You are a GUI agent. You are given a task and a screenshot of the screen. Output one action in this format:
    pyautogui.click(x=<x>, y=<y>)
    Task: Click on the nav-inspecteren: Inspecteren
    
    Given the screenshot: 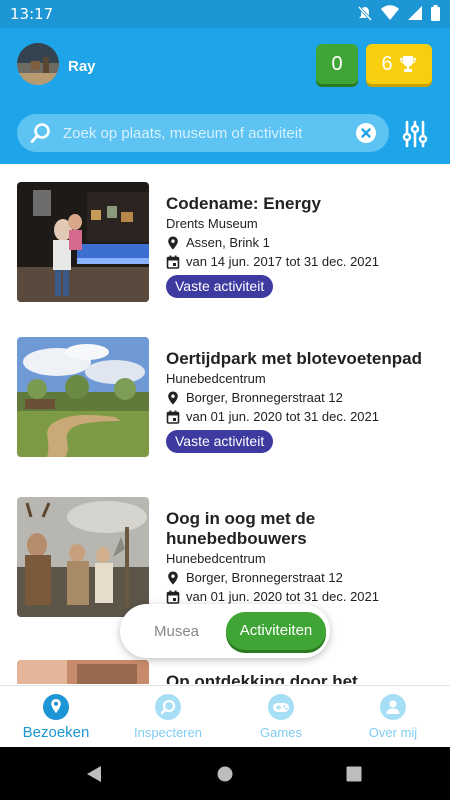 What is the action you would take?
    pyautogui.click(x=168, y=717)
    